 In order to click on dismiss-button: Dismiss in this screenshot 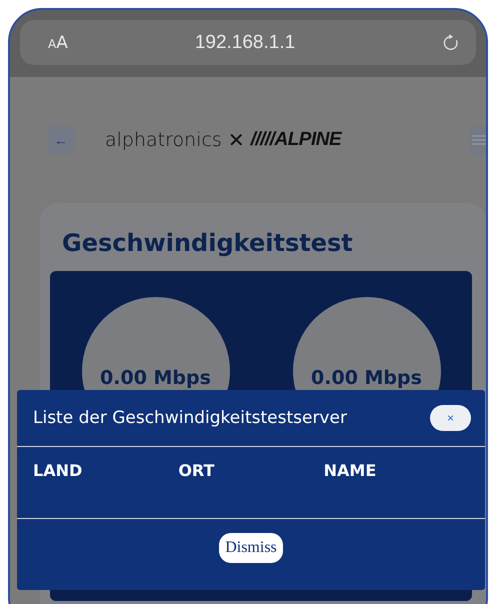, I will do `click(251, 548)`.